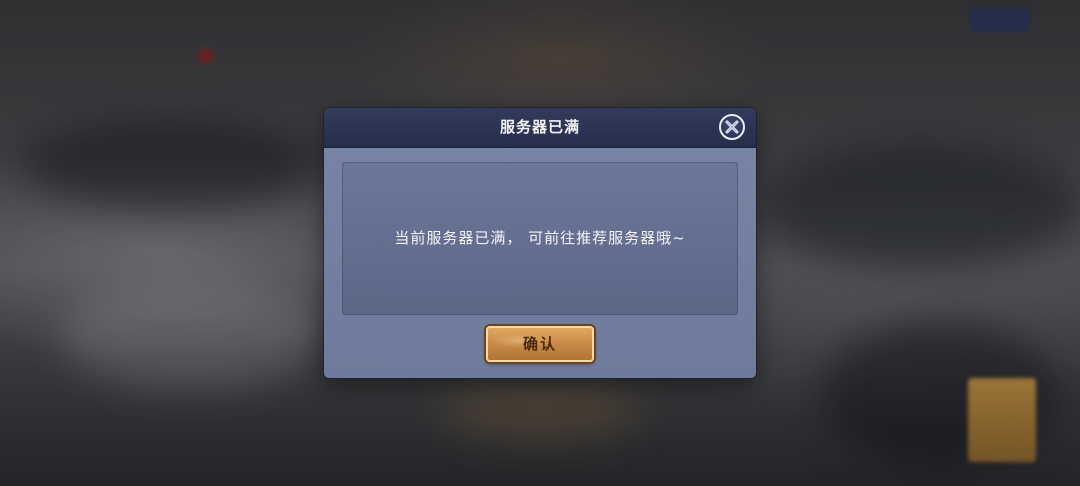 Image resolution: width=1080 pixels, height=486 pixels. I want to click on dialog-message: 当前服务器已满， 可前往推荐服务器哦~, so click(540, 238).